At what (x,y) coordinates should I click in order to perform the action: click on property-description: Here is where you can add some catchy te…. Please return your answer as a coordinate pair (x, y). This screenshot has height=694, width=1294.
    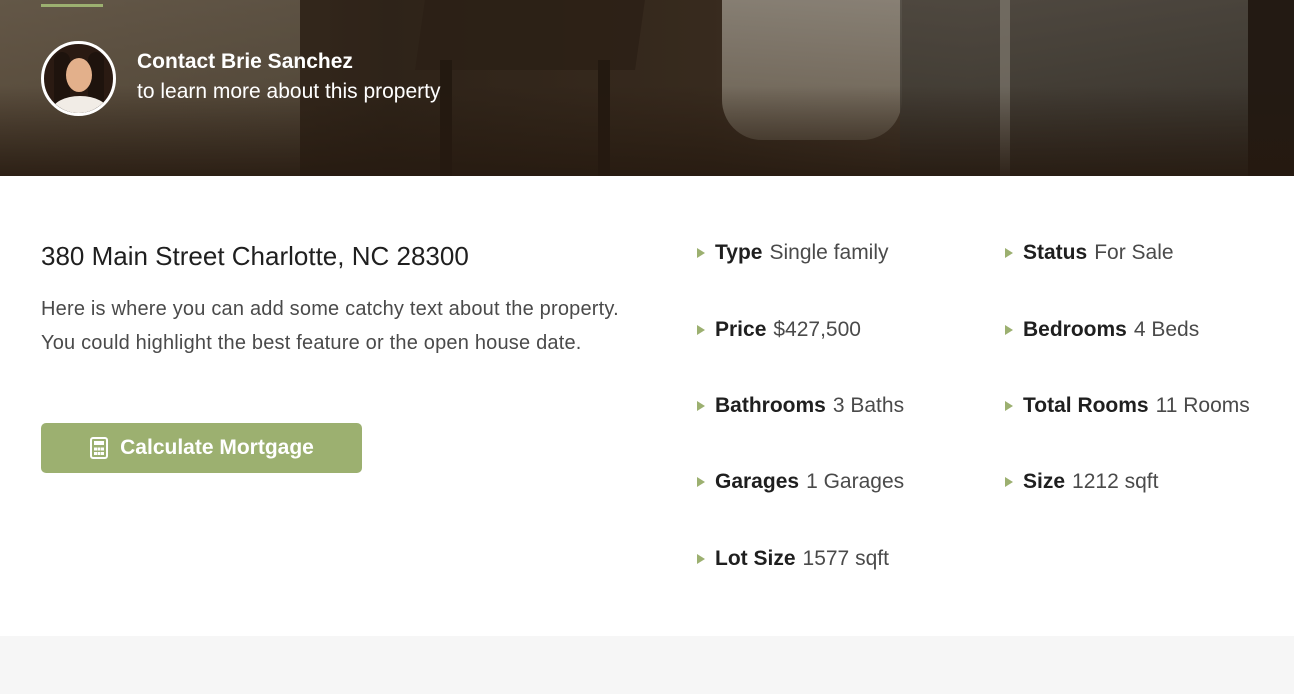
    Looking at the image, I should click on (330, 326).